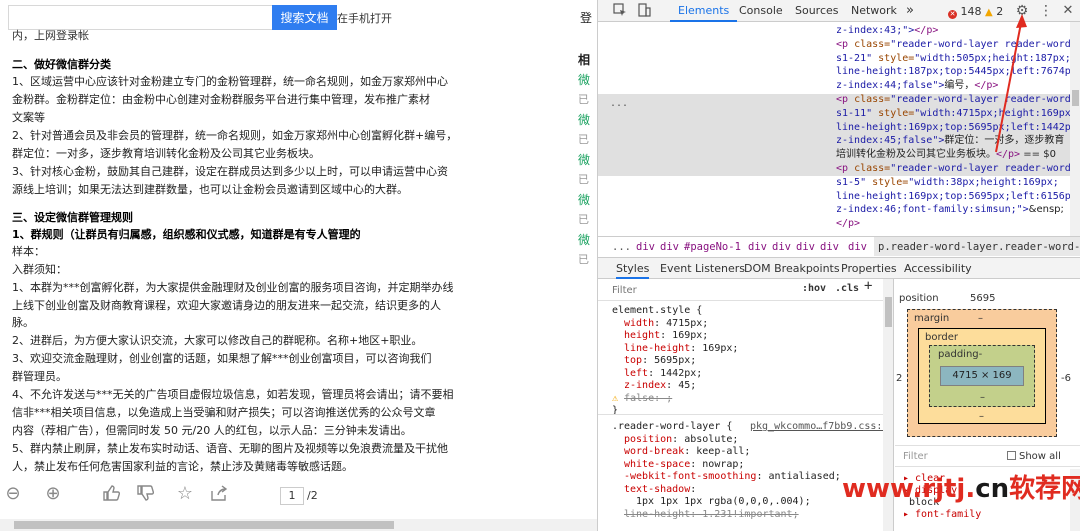  I want to click on styles-scroll-thumb, so click(888, 312).